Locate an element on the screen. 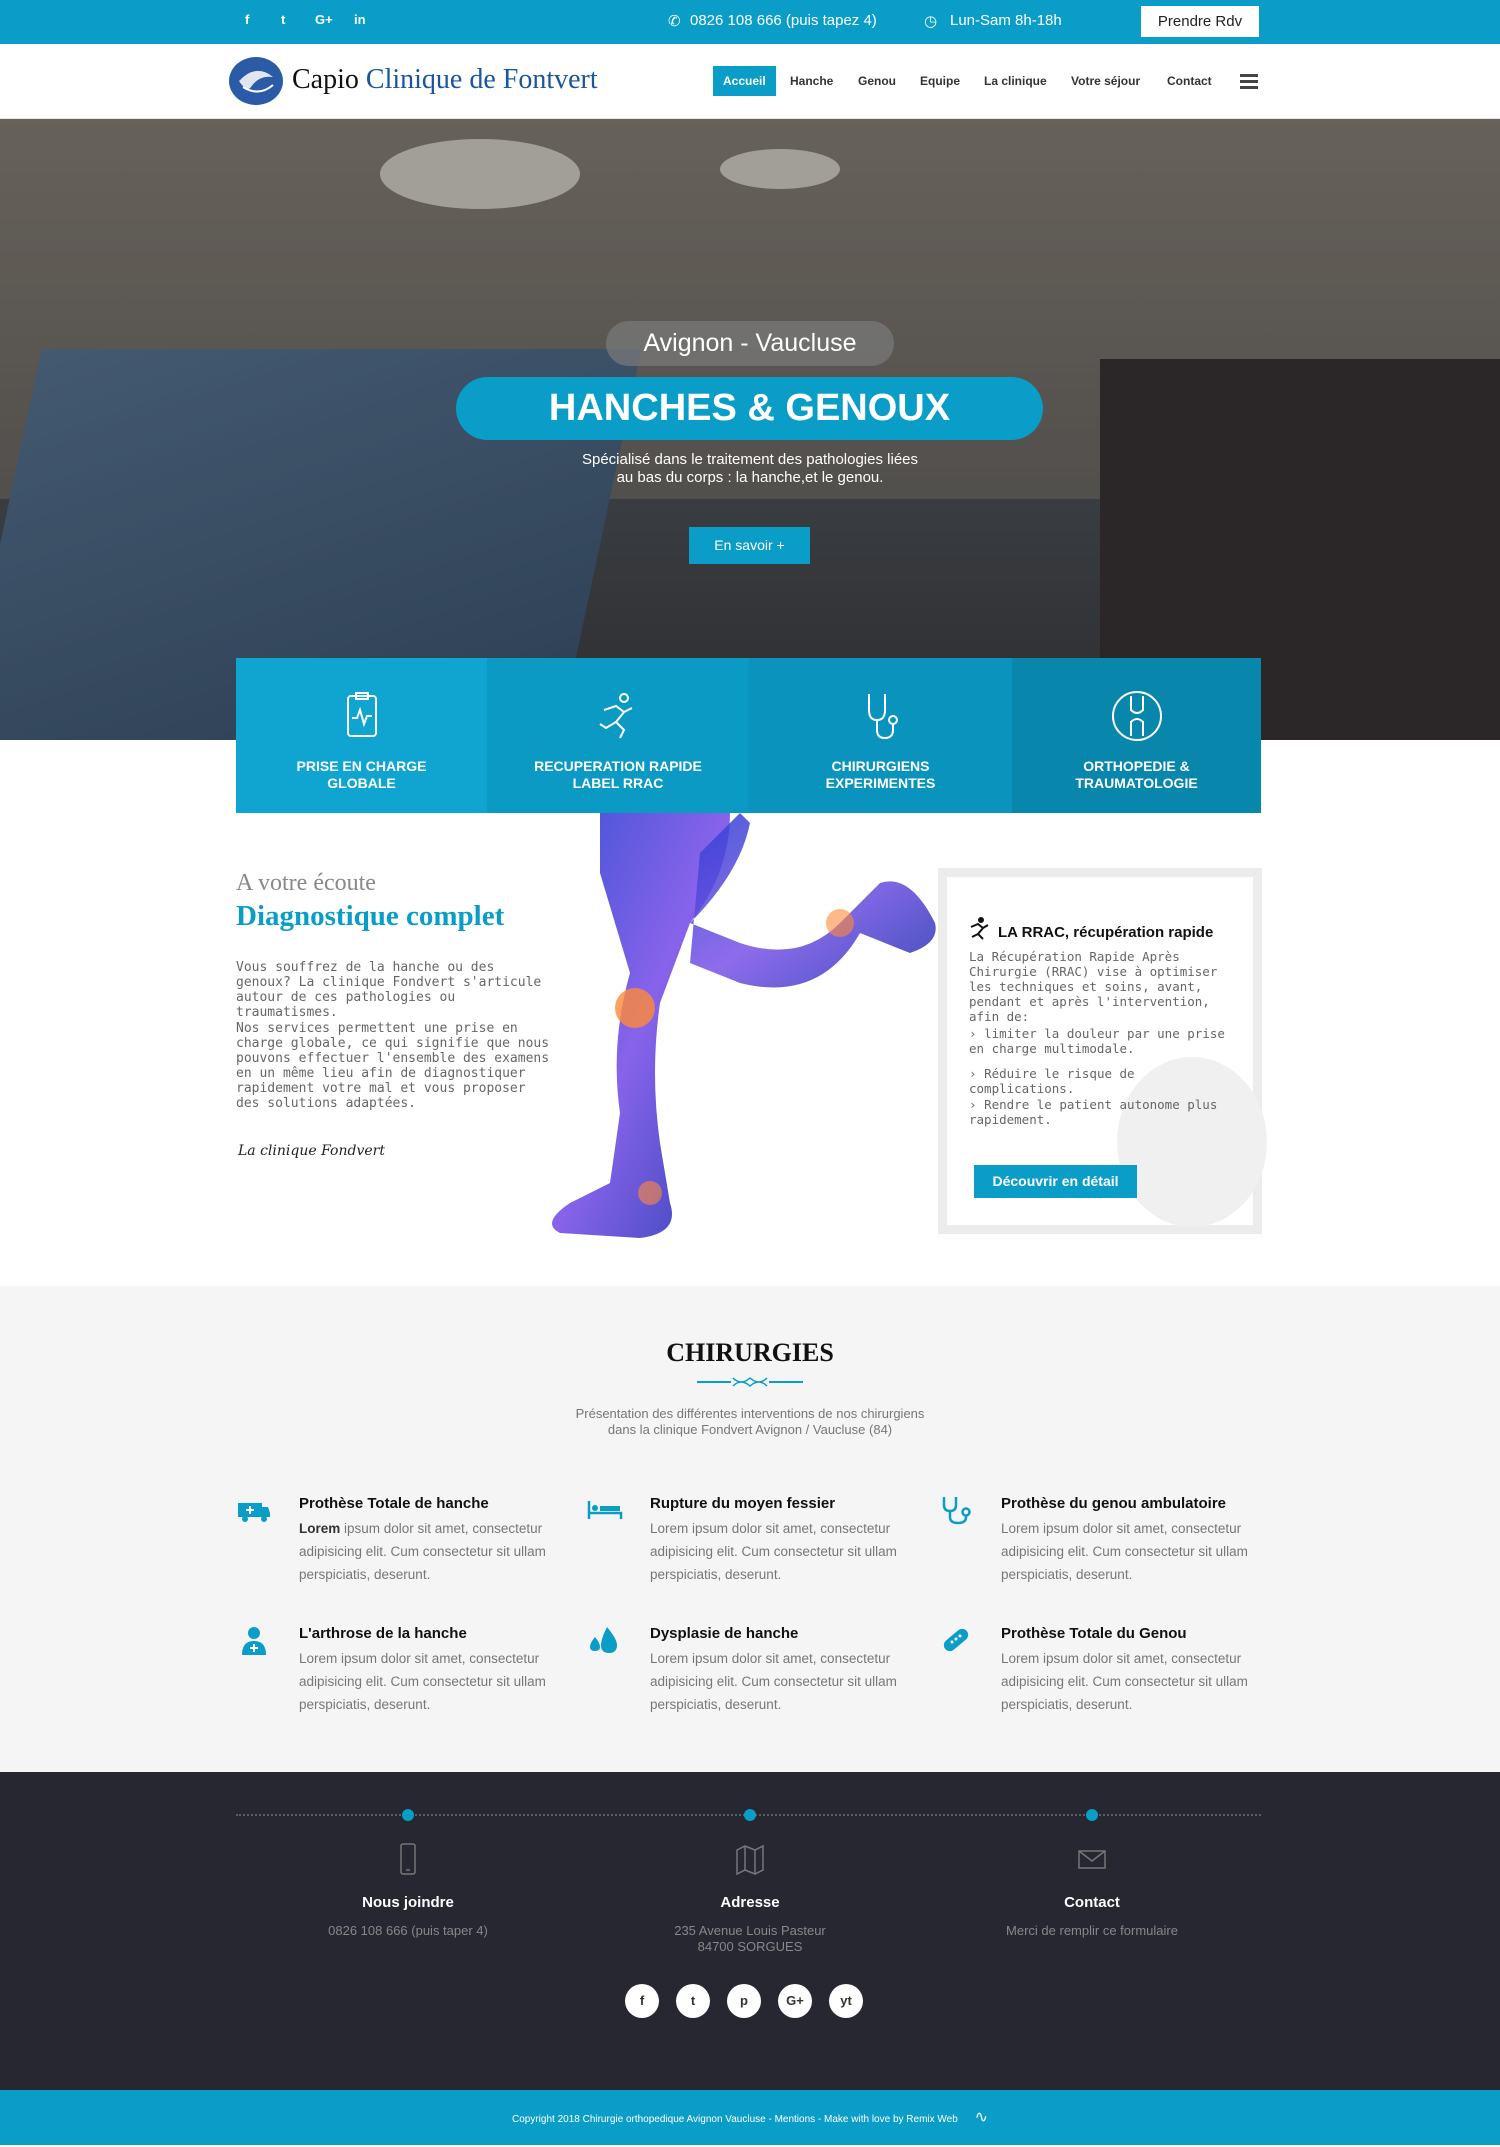  feature-label: CHIRURGIENS EXPERIMENTES is located at coordinates (880, 775).